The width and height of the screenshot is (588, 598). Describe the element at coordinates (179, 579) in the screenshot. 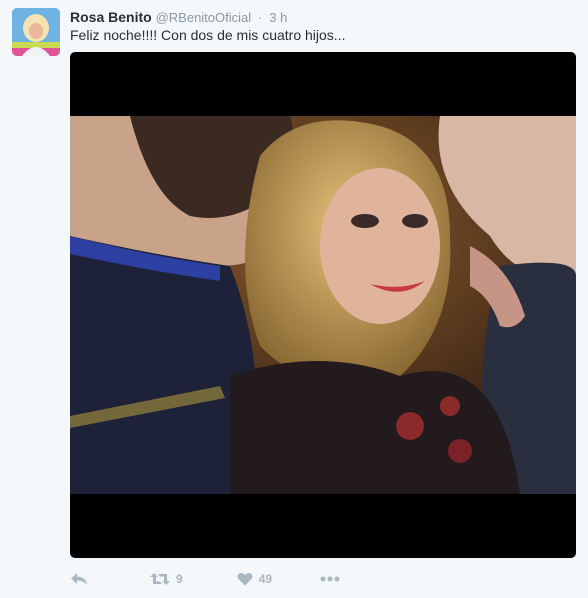

I see `retweet-count: 9` at that location.